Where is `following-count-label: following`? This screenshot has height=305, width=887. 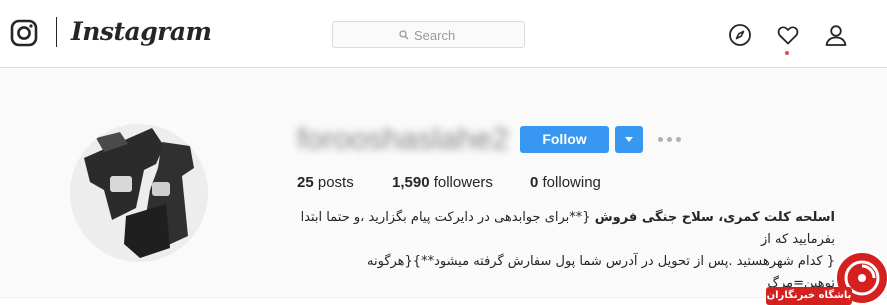
following-count-label: following is located at coordinates (571, 182).